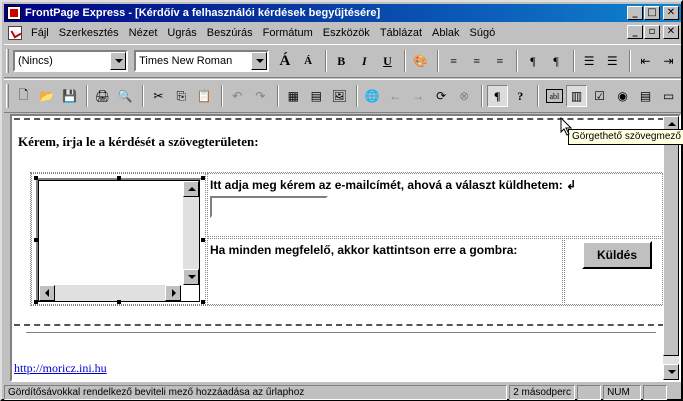 This screenshot has width=683, height=401. What do you see at coordinates (668, 96) in the screenshot?
I see `push-button-icon: ▭` at bounding box center [668, 96].